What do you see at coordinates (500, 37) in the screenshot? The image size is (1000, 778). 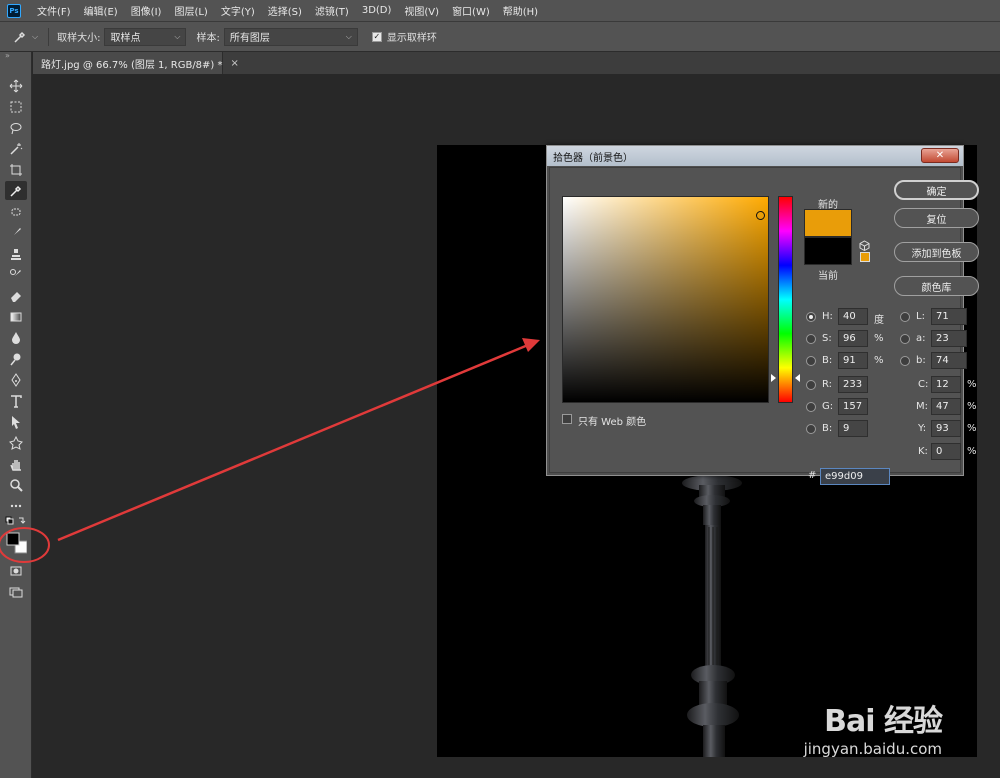 I see `options-bar: ⌵ 取样大小: 取样点 ⌵ 样本: 所有图层 ⌵ ✓ 显示取样环` at bounding box center [500, 37].